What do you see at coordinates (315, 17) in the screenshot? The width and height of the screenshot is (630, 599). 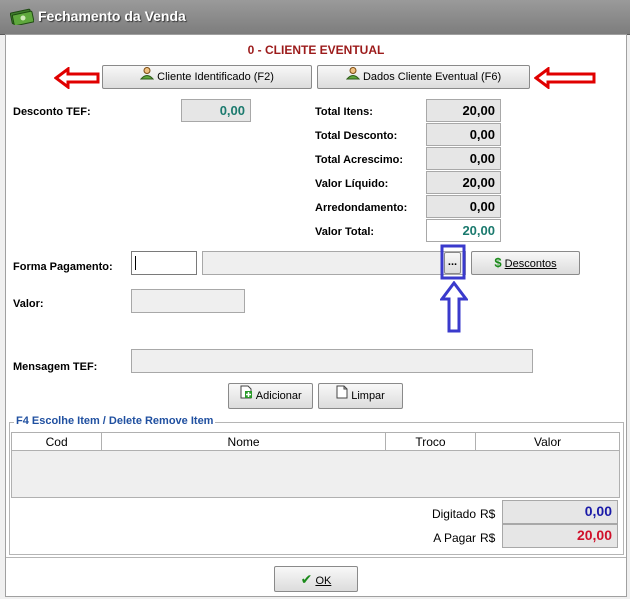 I see `title-bar: Fechamento da Venda` at bounding box center [315, 17].